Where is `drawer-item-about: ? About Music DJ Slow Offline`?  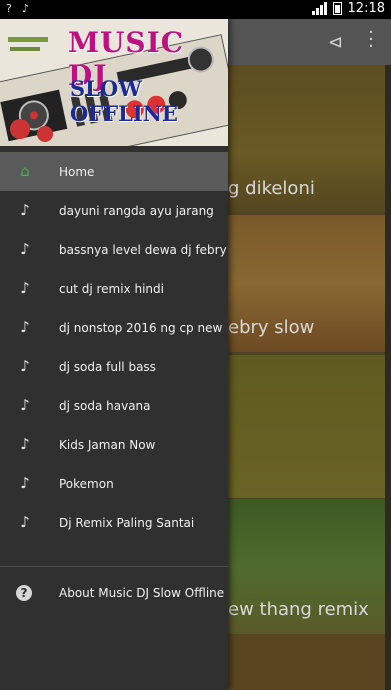
drawer-item-about: ? About Music DJ Slow Offline is located at coordinates (114, 593).